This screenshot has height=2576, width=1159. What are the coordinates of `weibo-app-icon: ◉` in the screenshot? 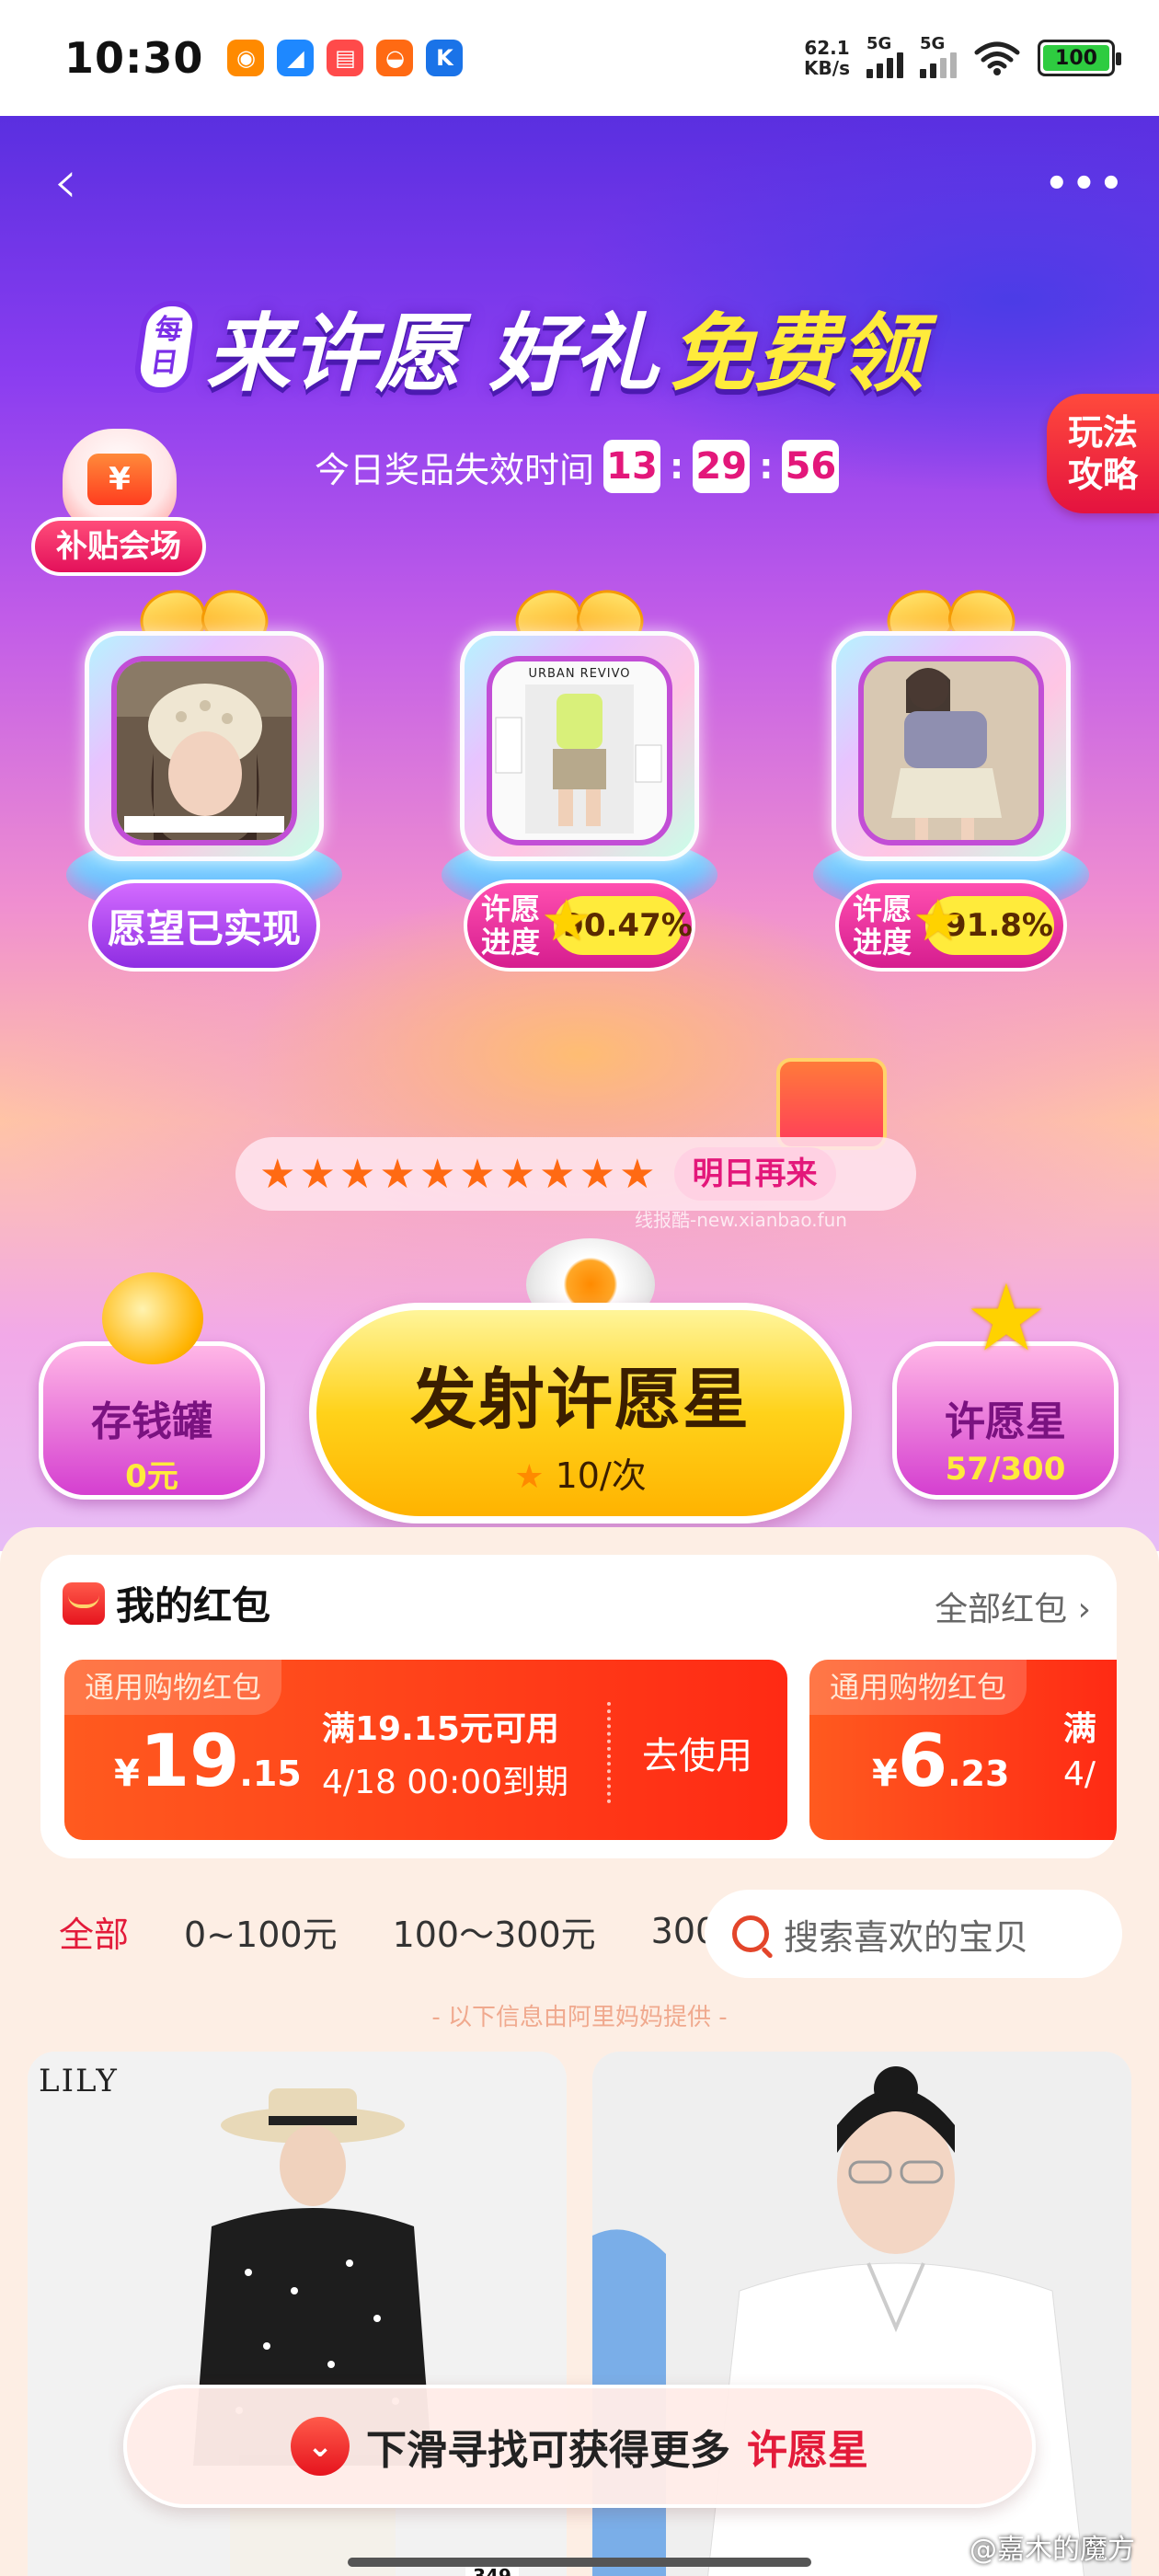 It's located at (246, 58).